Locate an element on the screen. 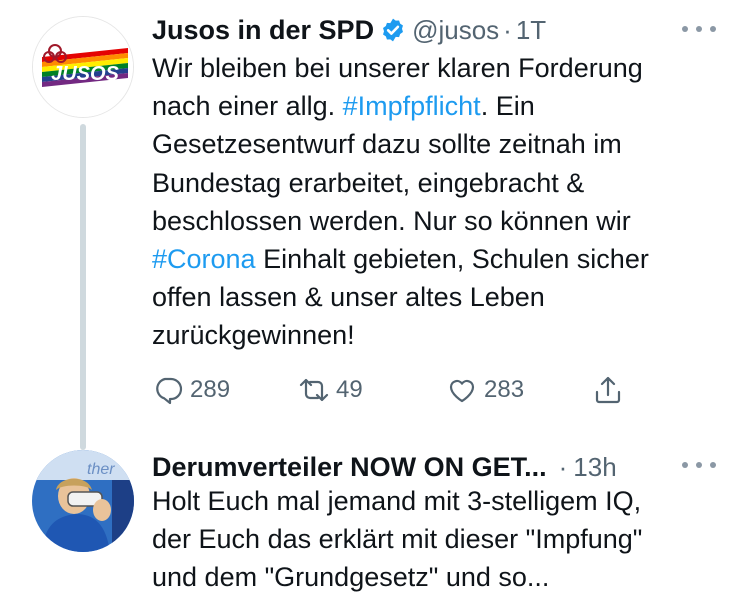 Image resolution: width=750 pixels, height=611 pixels. tweet-text-segment: beschlossen werden. Nur so können wir is located at coordinates (391, 220).